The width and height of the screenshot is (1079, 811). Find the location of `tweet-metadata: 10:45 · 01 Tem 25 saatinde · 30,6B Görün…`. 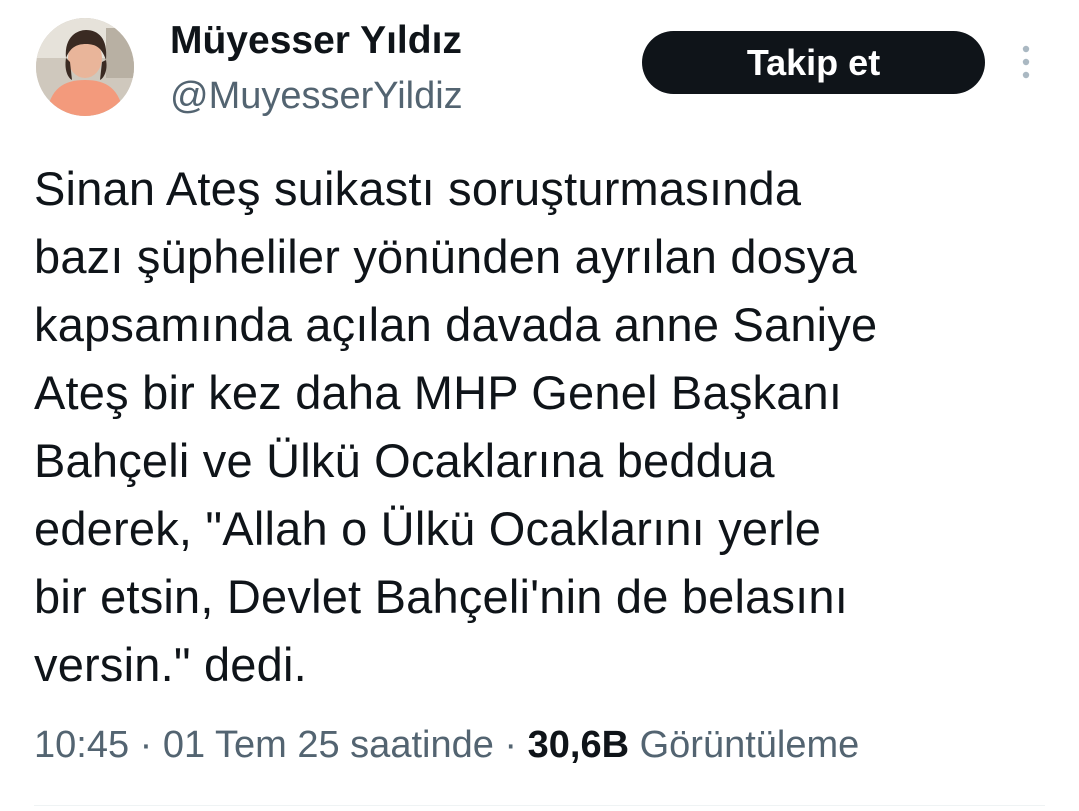

tweet-metadata: 10:45 · 01 Tem 25 saatinde · 30,6B Görün… is located at coordinates (446, 745).